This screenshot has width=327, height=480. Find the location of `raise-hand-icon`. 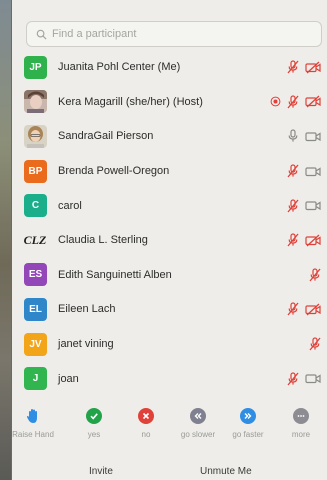

raise-hand-icon is located at coordinates (31, 416).